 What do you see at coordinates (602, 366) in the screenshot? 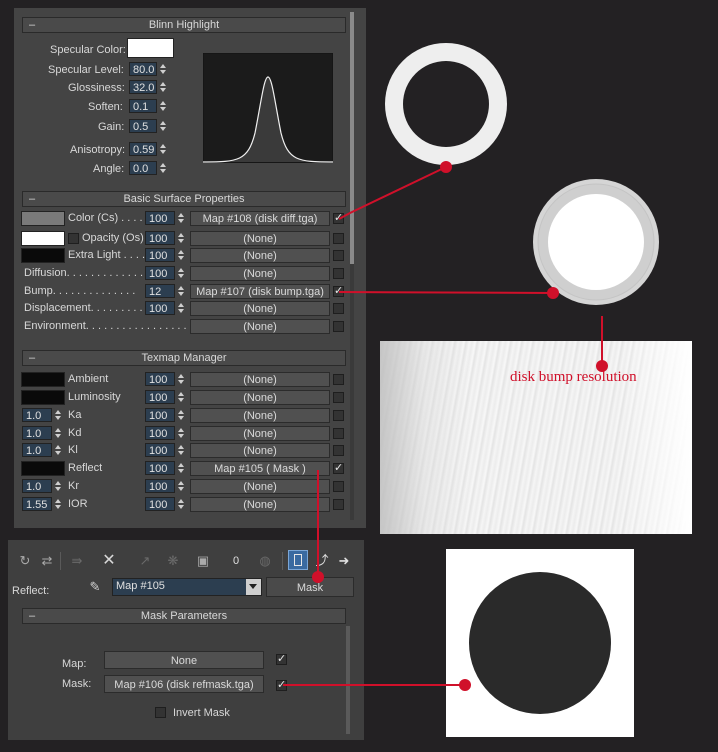
I see `connector-dot-resolution` at bounding box center [602, 366].